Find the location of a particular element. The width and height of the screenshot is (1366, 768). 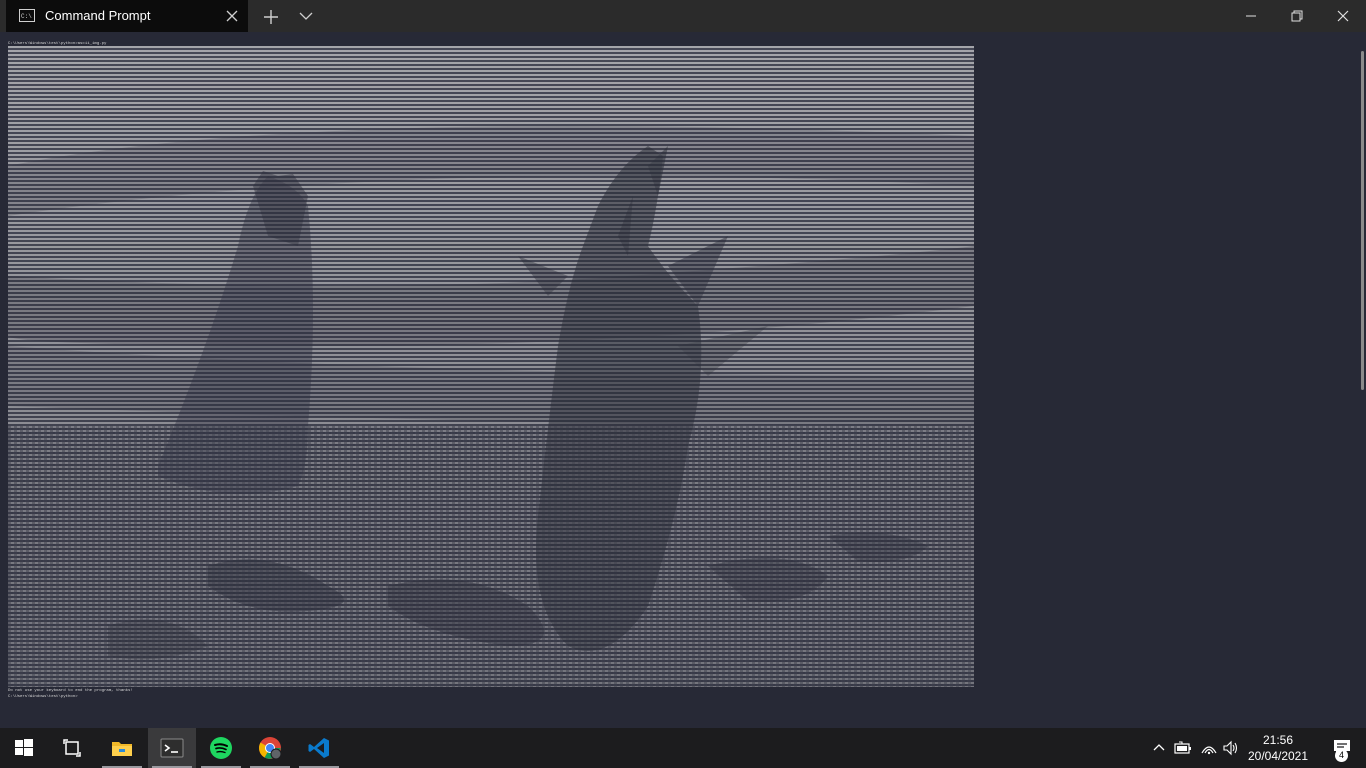

chrome-icon is located at coordinates (270, 748).